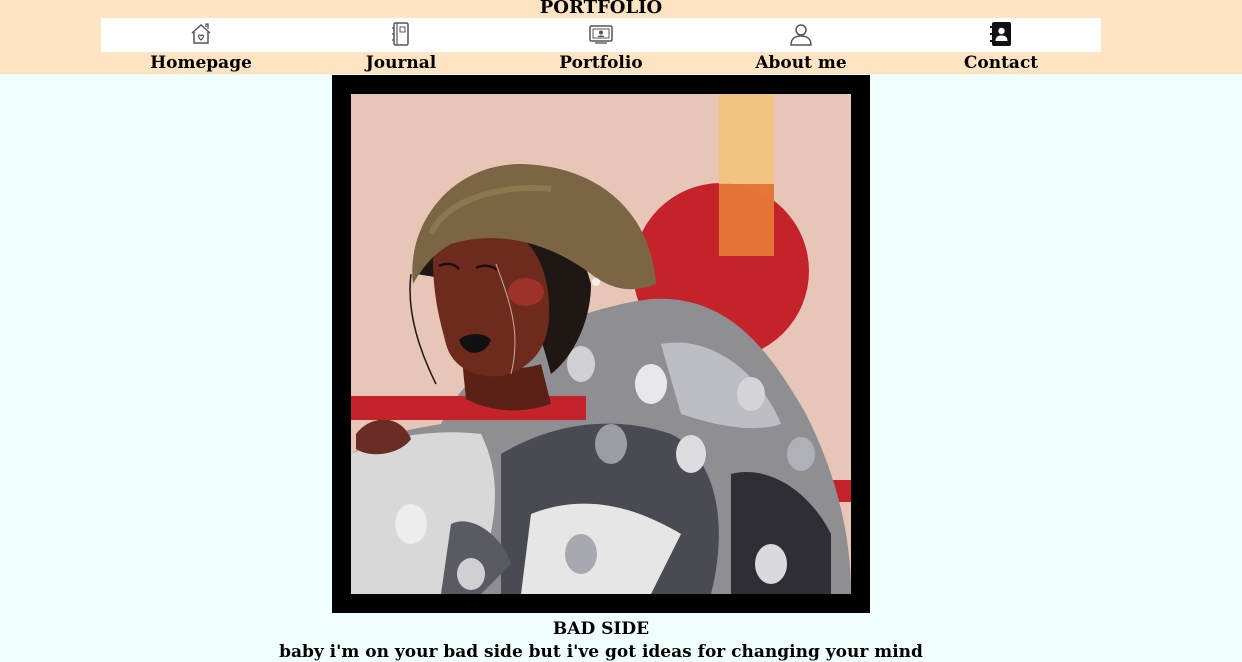 This screenshot has height=662, width=1242. What do you see at coordinates (801, 35) in the screenshot?
I see `person-icon` at bounding box center [801, 35].